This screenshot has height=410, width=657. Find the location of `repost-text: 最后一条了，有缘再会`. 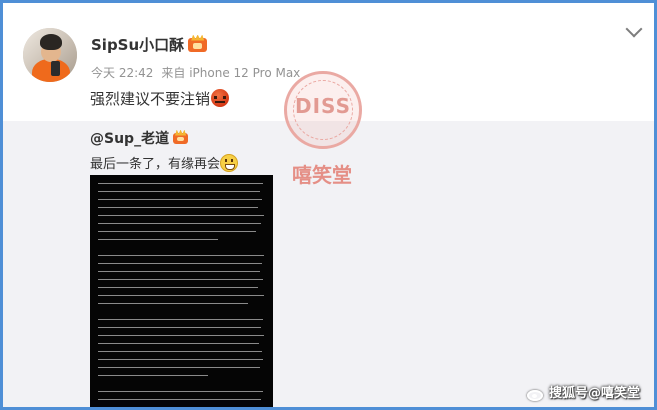

repost-text: 最后一条了，有缘再会 is located at coordinates (164, 163).